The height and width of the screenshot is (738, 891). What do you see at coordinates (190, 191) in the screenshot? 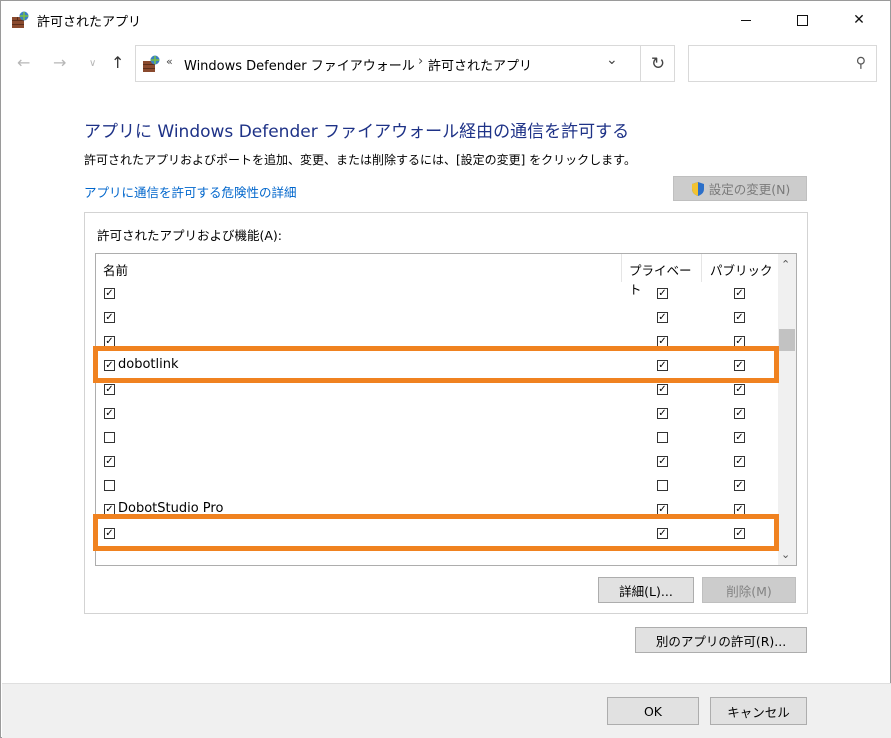
I see `risk-details-link: アプリに通信を許可する危険性の詳細` at bounding box center [190, 191].